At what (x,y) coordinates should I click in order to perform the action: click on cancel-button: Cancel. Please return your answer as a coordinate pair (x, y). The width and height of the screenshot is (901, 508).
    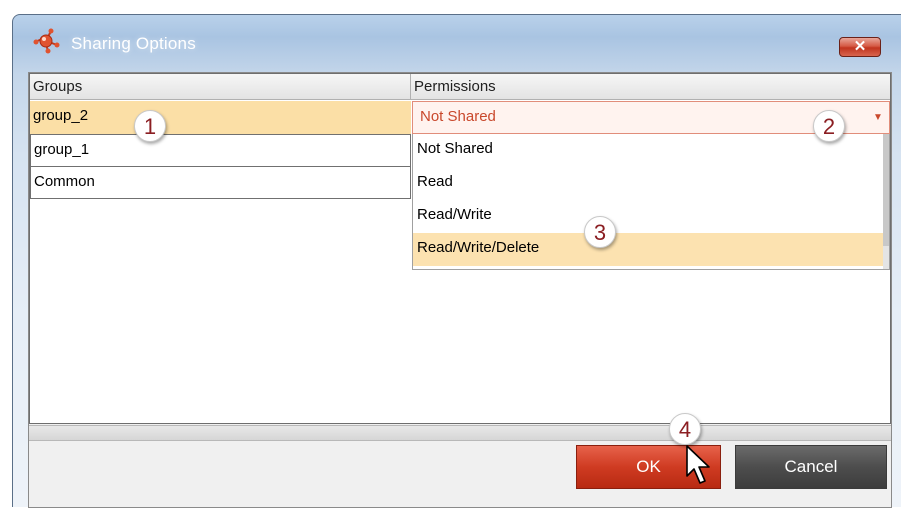
    Looking at the image, I should click on (811, 467).